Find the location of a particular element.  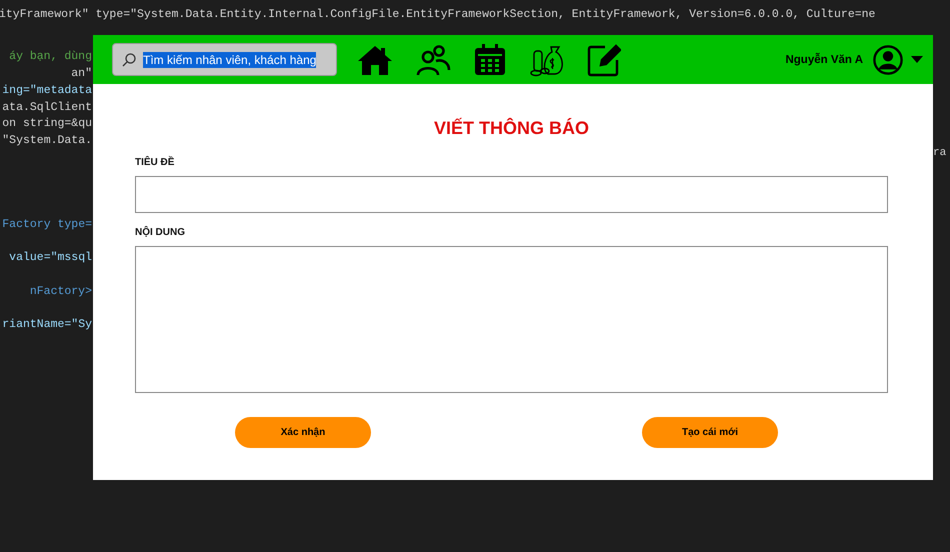

code-line: ing="metadata is located at coordinates (47, 90).